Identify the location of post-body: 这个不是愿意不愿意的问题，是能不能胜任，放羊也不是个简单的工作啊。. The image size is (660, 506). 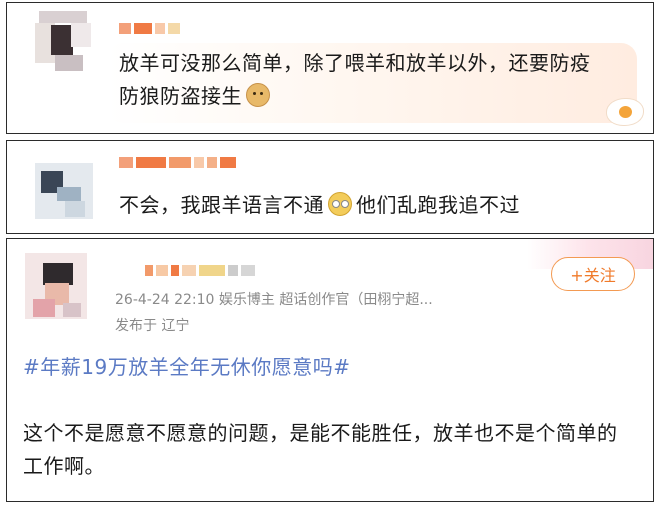
(320, 449).